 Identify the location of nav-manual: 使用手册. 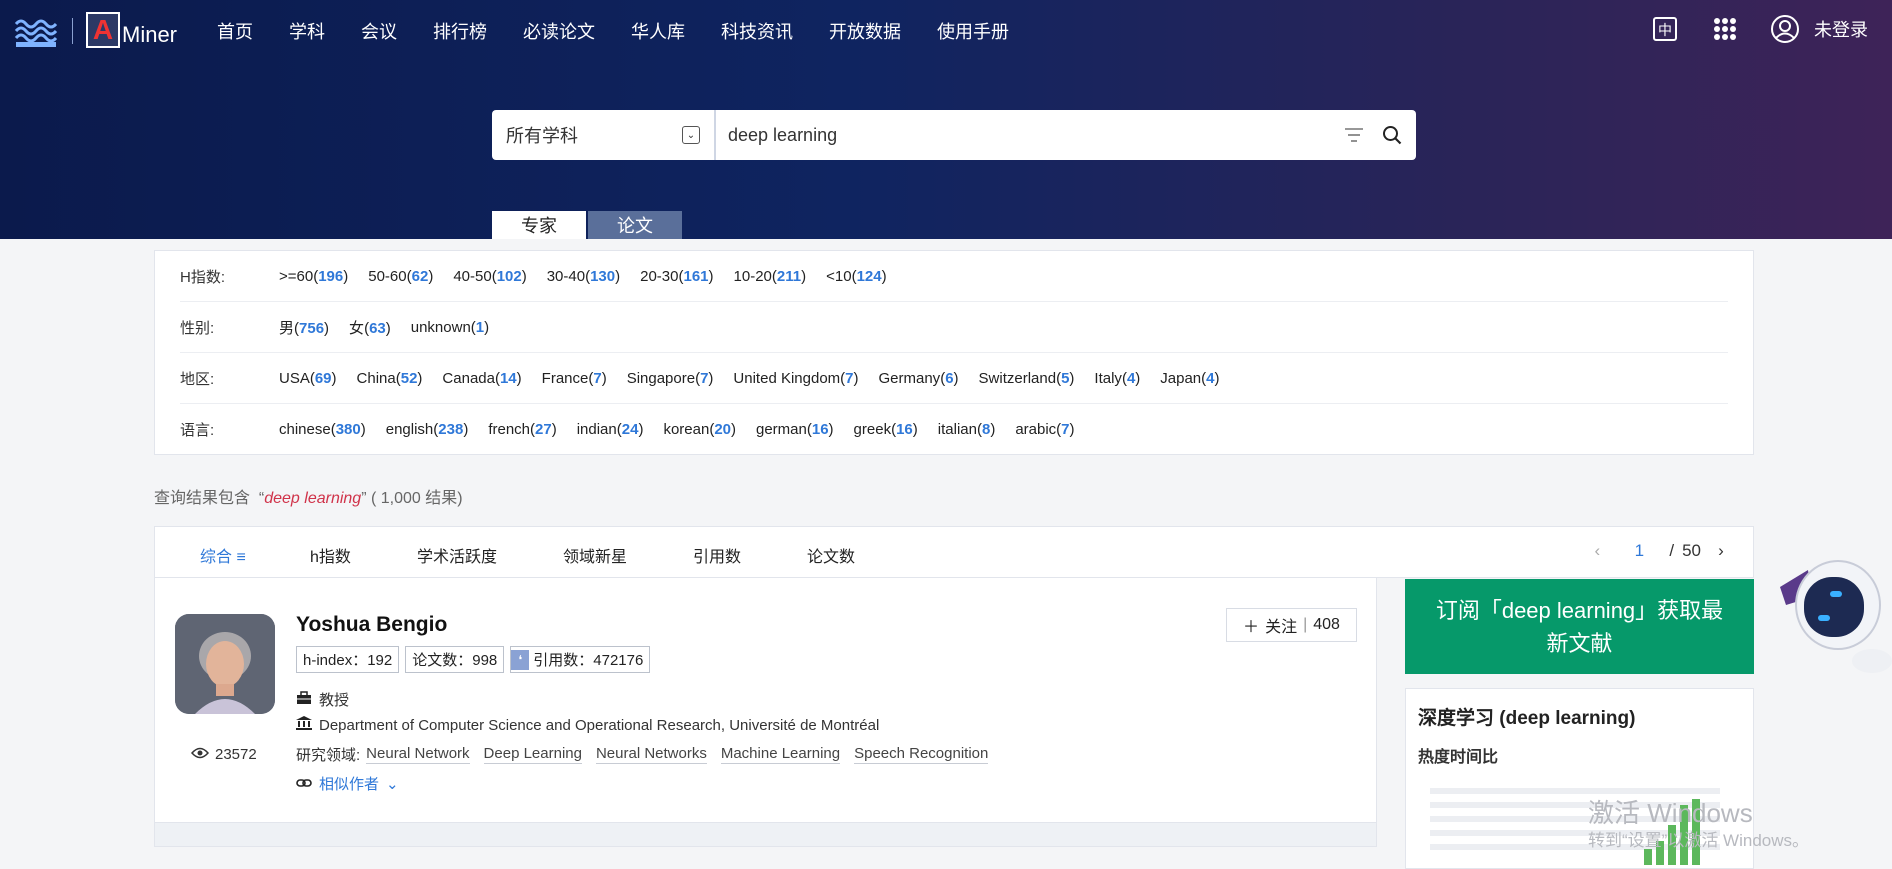
(973, 31).